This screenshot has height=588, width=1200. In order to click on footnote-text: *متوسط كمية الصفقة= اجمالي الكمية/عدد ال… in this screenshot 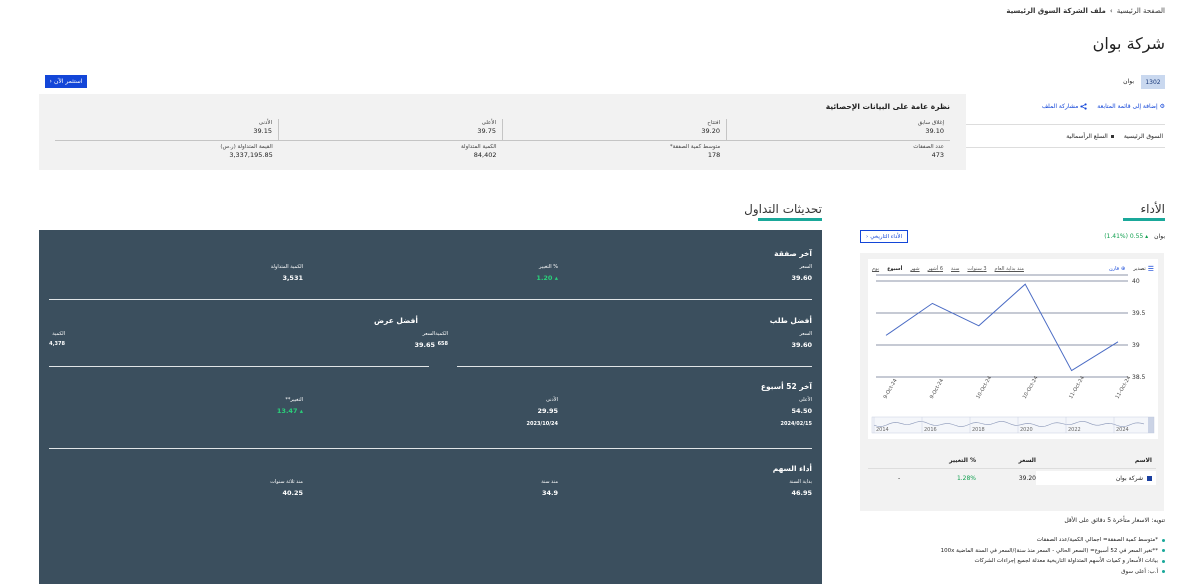, I will do `click(1097, 540)`.